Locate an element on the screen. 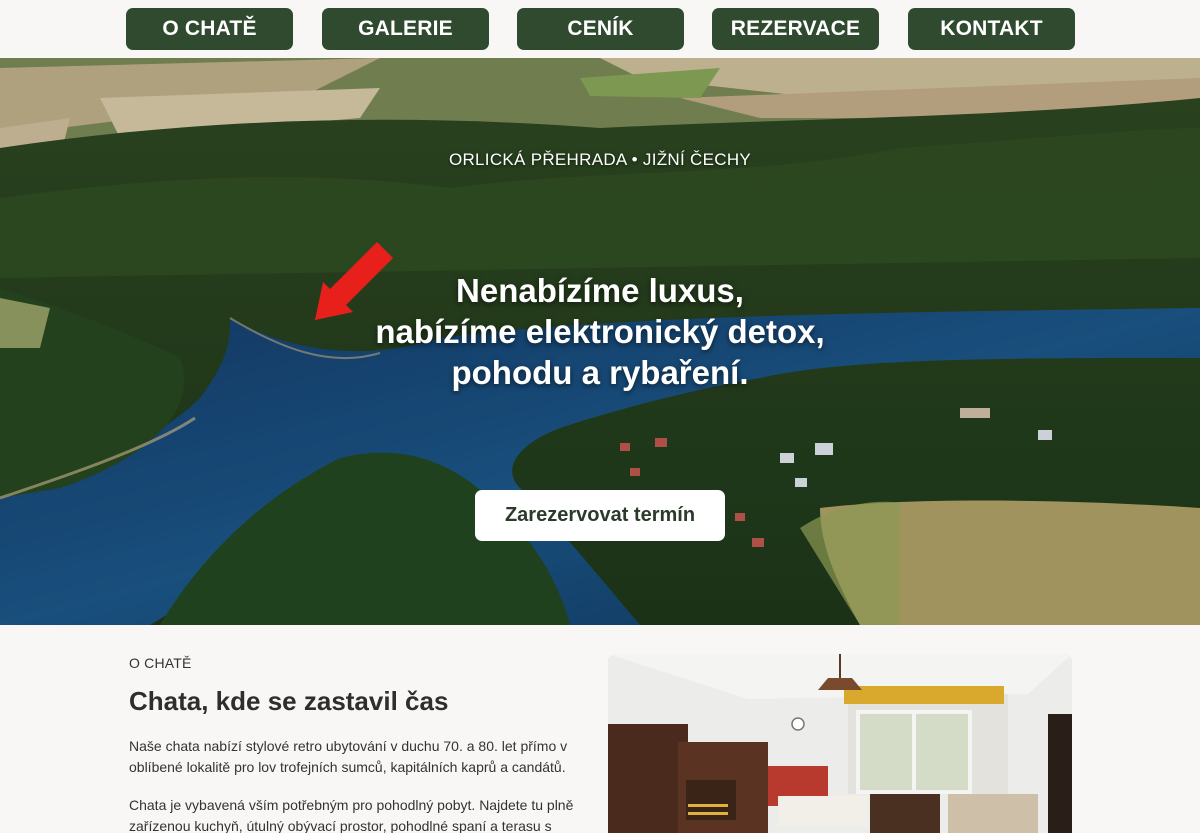 Image resolution: width=1200 pixels, height=833 pixels. about-title: Chata, kde se zastavil čas is located at coordinates (289, 701).